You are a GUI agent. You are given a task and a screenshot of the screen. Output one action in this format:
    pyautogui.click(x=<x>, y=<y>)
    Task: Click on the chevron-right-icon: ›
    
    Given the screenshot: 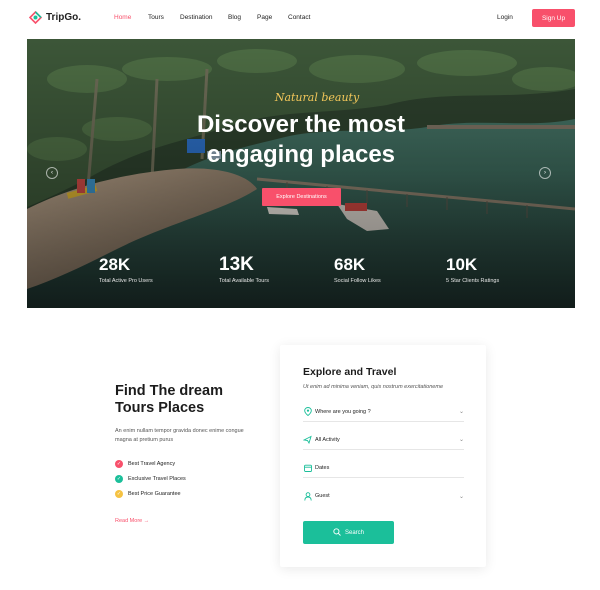 What is the action you would take?
    pyautogui.click(x=545, y=173)
    